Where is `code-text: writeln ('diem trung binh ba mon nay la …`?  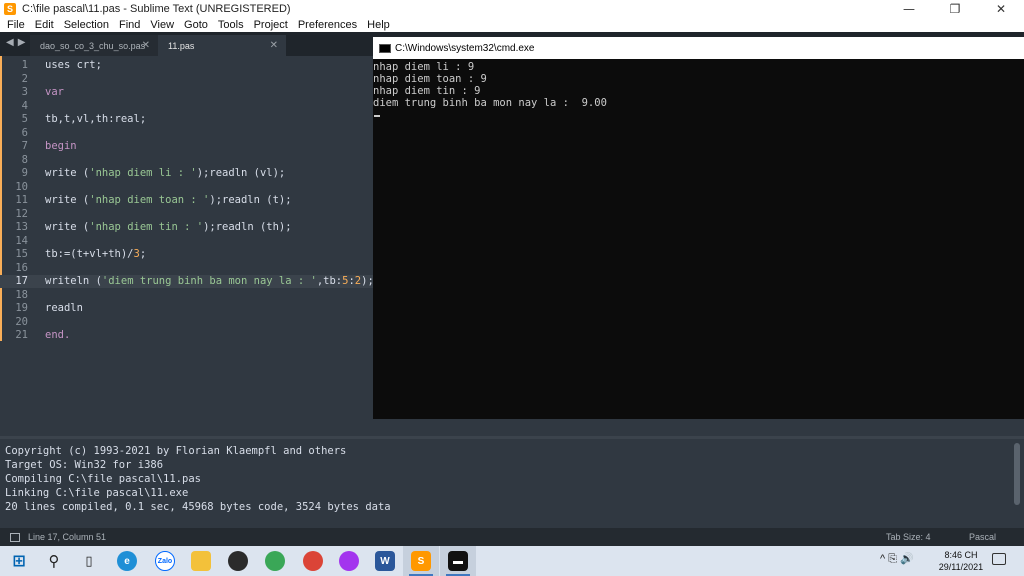
code-text: writeln ('diem trung binh ba mon nay la … is located at coordinates (209, 281).